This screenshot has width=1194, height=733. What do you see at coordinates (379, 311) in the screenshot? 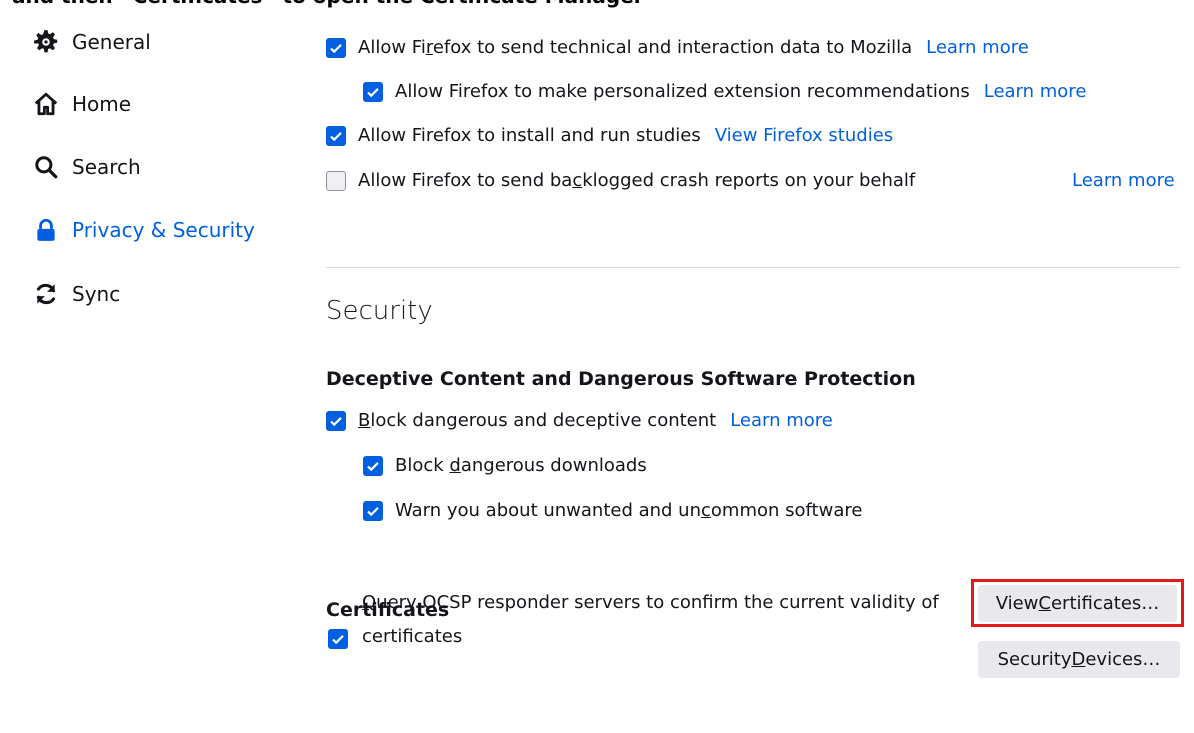
I see `security-section-title: Security` at bounding box center [379, 311].